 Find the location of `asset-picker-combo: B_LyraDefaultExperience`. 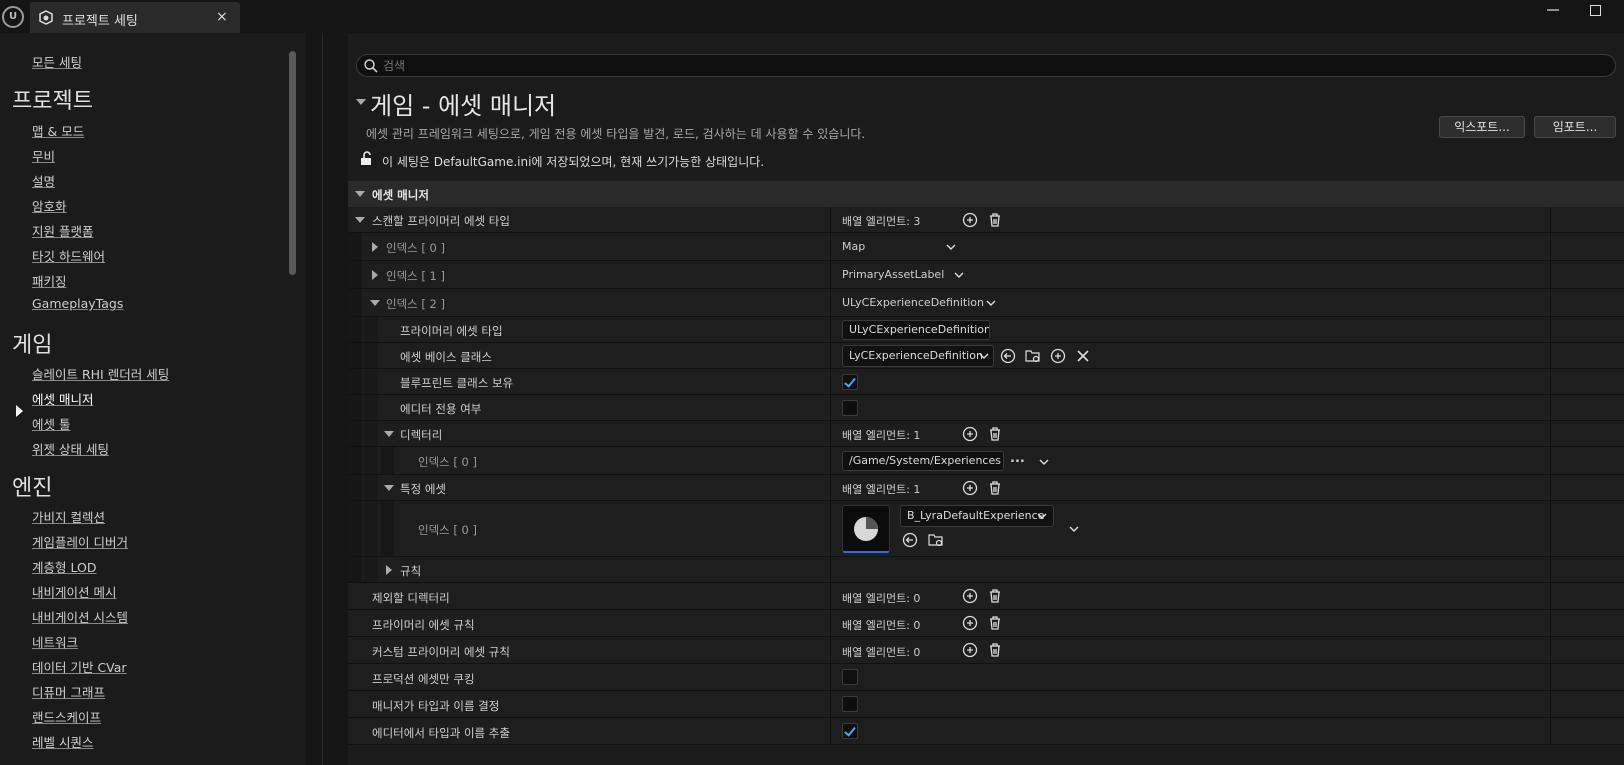

asset-picker-combo: B_LyraDefaultExperience is located at coordinates (977, 516).